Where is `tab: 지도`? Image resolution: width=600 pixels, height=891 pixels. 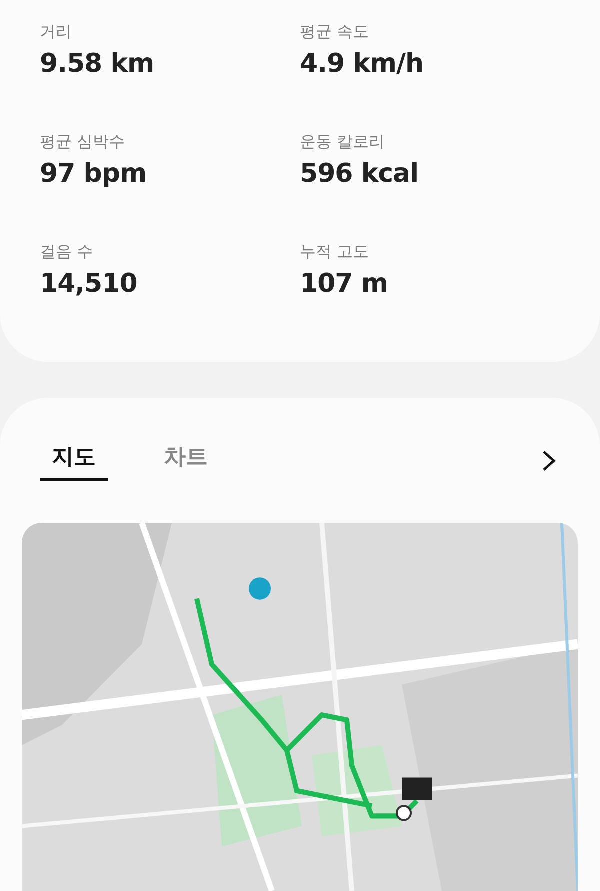
tab: 지도 is located at coordinates (74, 461).